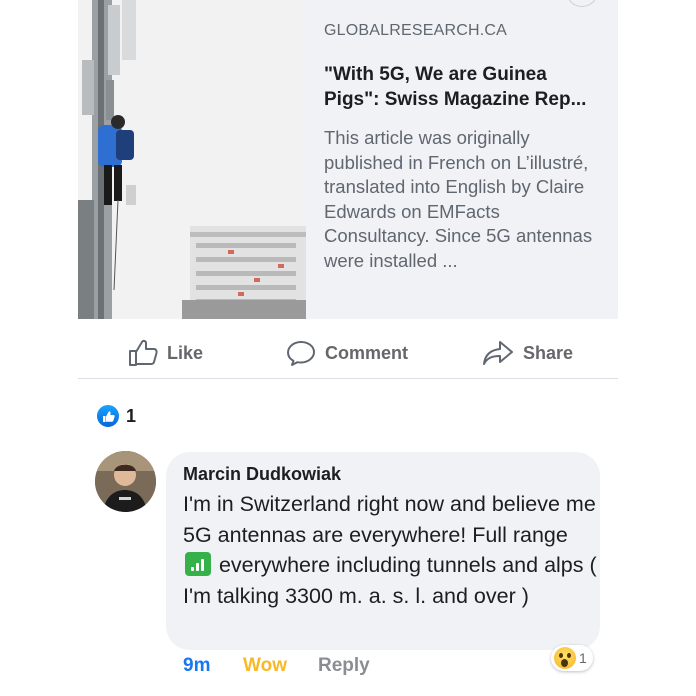 The image size is (696, 696). What do you see at coordinates (131, 415) in the screenshot?
I see `reaction-count: 1` at bounding box center [131, 415].